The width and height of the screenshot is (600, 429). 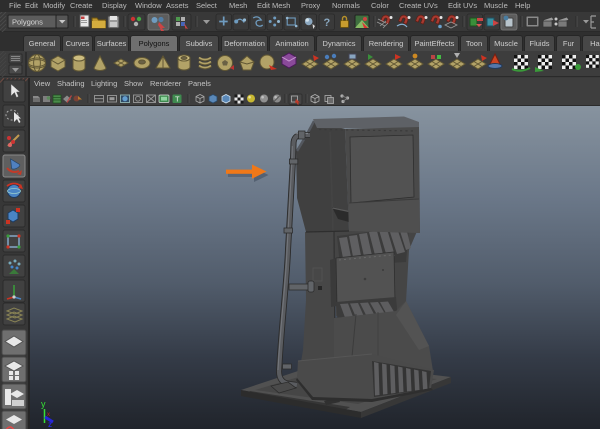 I want to click on svg-text: T, so click(x=177, y=99).